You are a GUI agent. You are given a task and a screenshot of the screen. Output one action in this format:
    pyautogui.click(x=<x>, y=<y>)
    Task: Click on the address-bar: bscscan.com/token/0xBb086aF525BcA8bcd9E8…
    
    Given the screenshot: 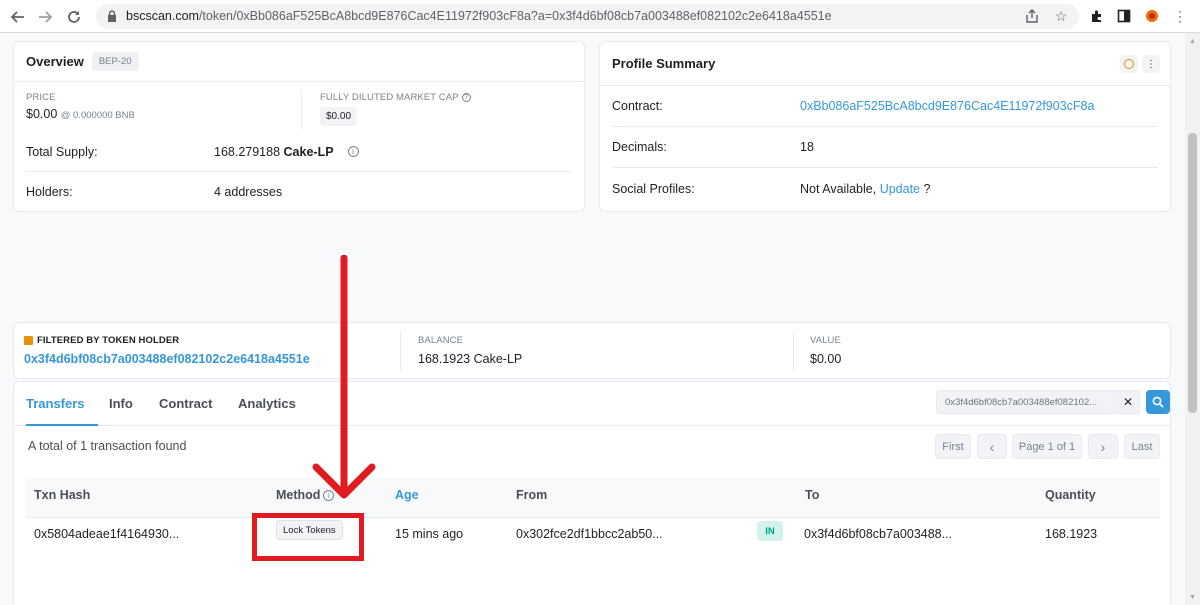 What is the action you would take?
    pyautogui.click(x=587, y=16)
    